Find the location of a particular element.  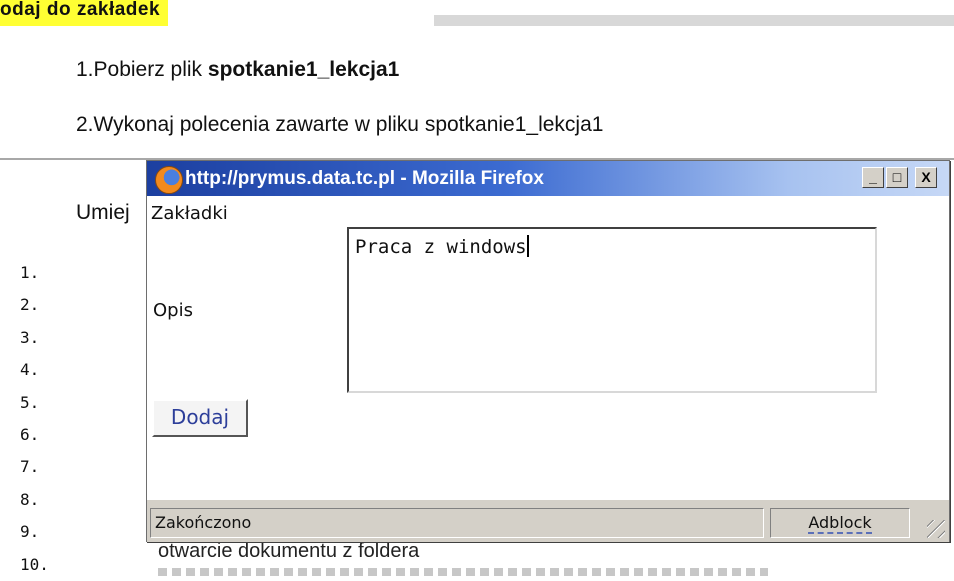

header-separator is located at coordinates (433, 20).